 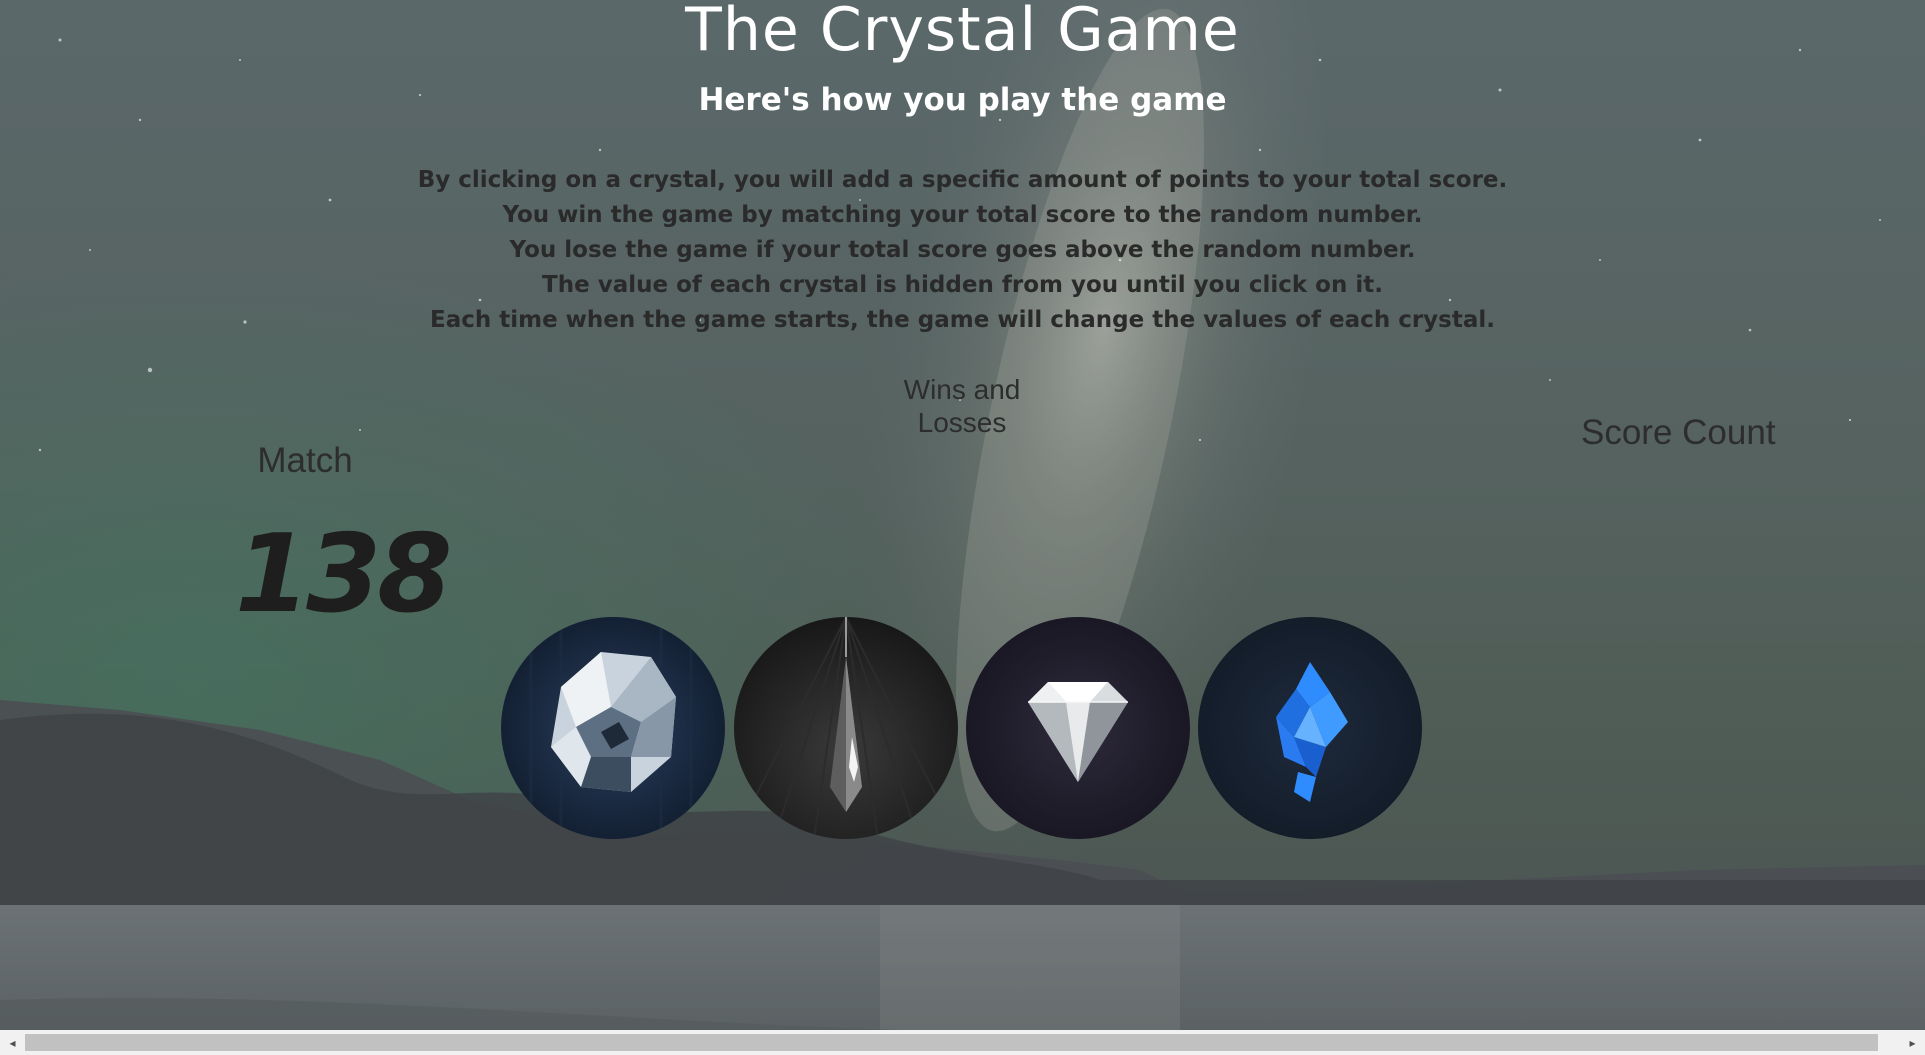 I want to click on blue-crystal-icon, so click(x=1310, y=728).